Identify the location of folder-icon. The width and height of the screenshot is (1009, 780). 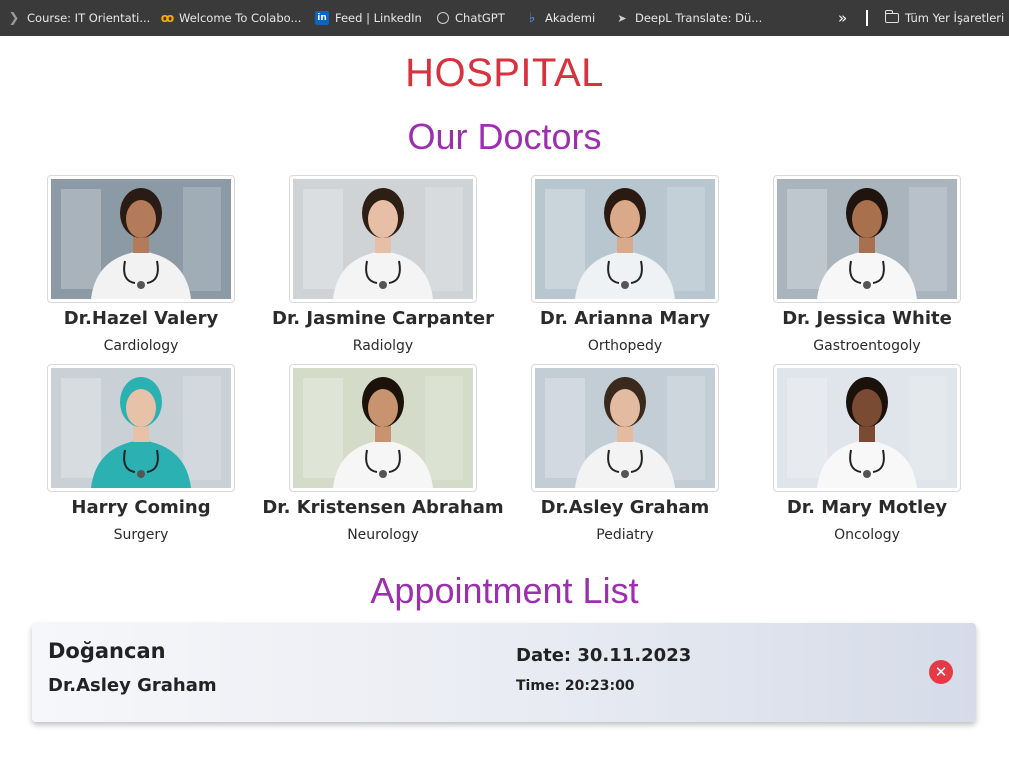
(891, 16).